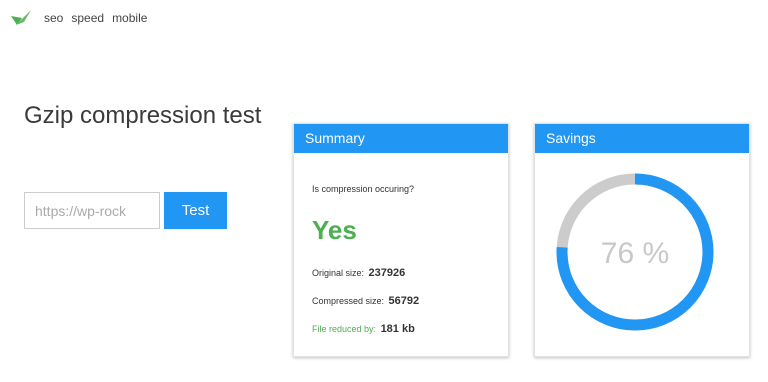 This screenshot has height=382, width=768. Describe the element at coordinates (129, 18) in the screenshot. I see `nav-link-mobile: mobile` at that location.